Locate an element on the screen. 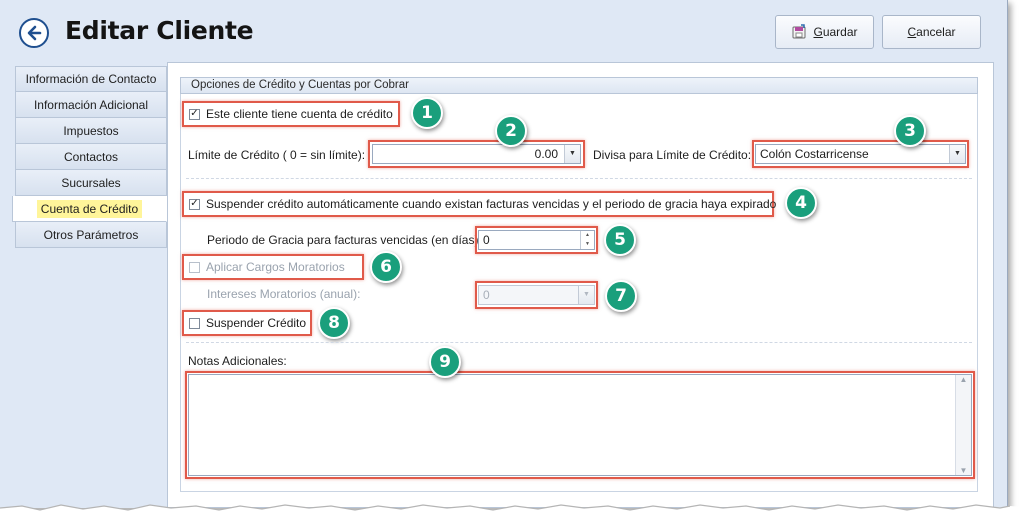 The image size is (1023, 527). sidebar-item-label: Información Adicional is located at coordinates (91, 104).